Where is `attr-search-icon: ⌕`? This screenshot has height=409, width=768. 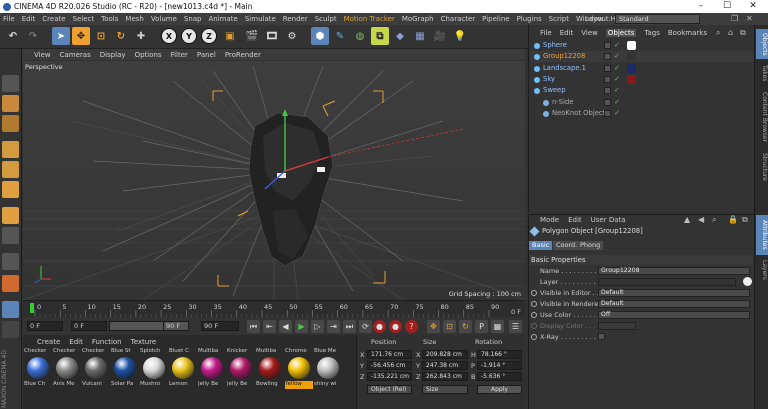 attr-search-icon: ⌕ is located at coordinates (714, 220).